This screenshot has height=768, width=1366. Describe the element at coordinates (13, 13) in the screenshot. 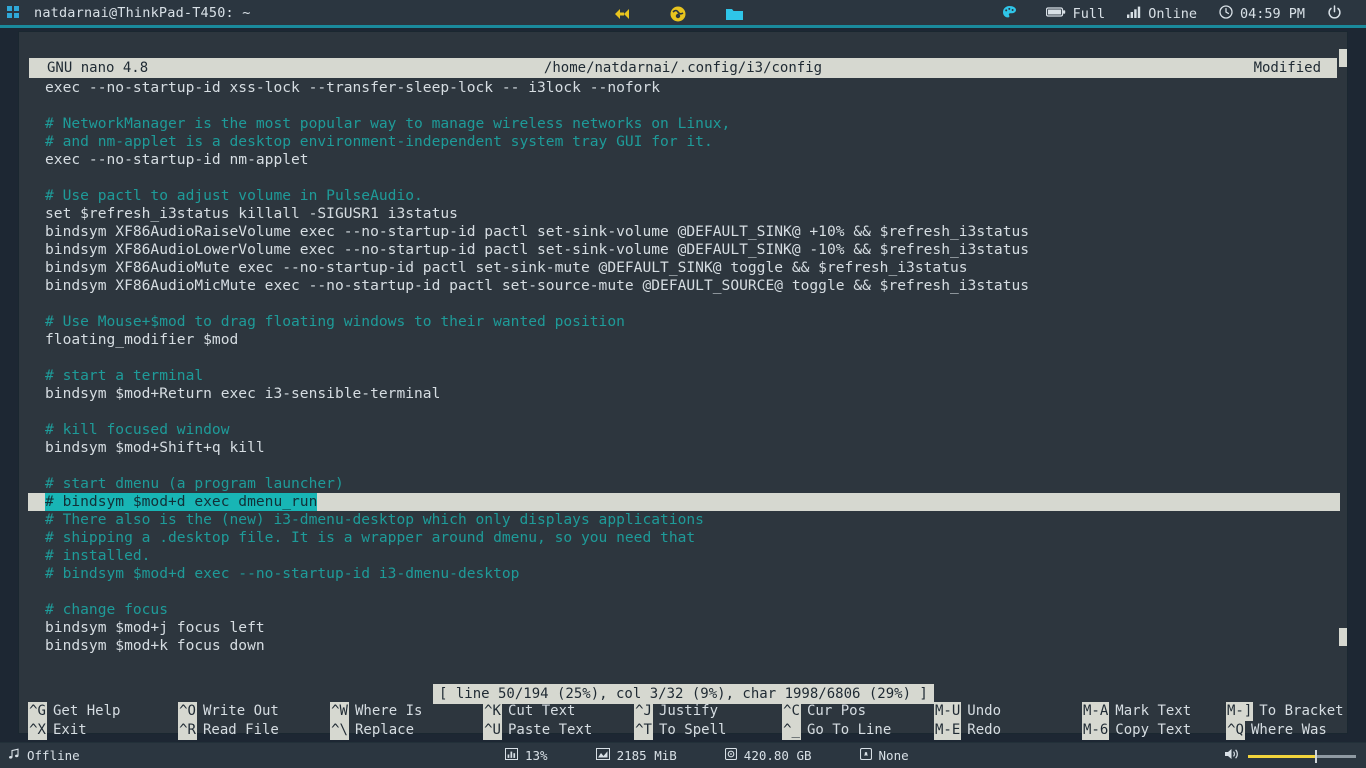

I see `app-grid-icon` at that location.